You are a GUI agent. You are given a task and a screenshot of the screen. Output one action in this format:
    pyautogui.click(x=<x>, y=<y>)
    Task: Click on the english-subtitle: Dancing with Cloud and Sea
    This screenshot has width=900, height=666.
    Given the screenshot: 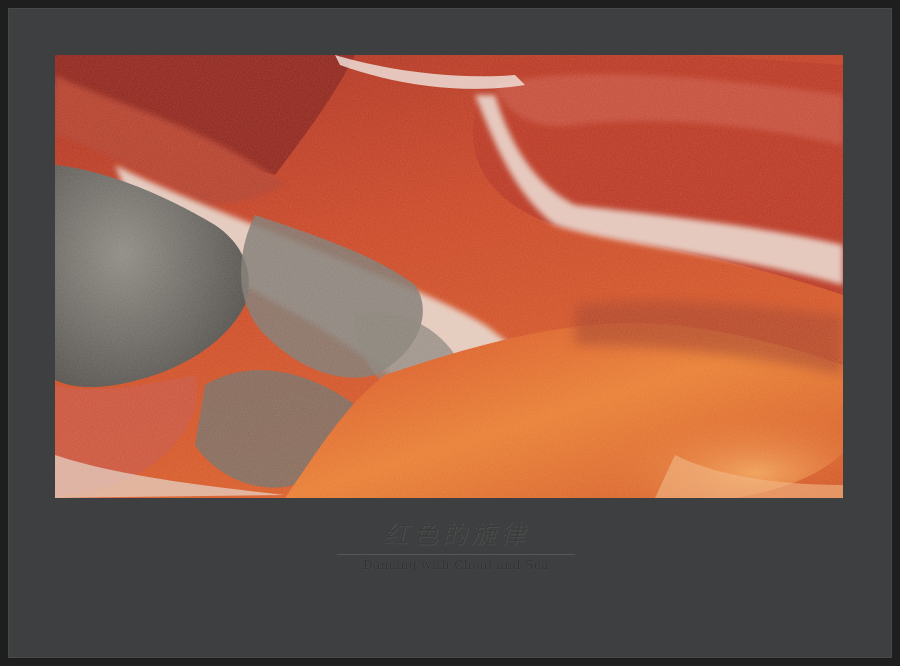 What is the action you would take?
    pyautogui.click(x=456, y=565)
    